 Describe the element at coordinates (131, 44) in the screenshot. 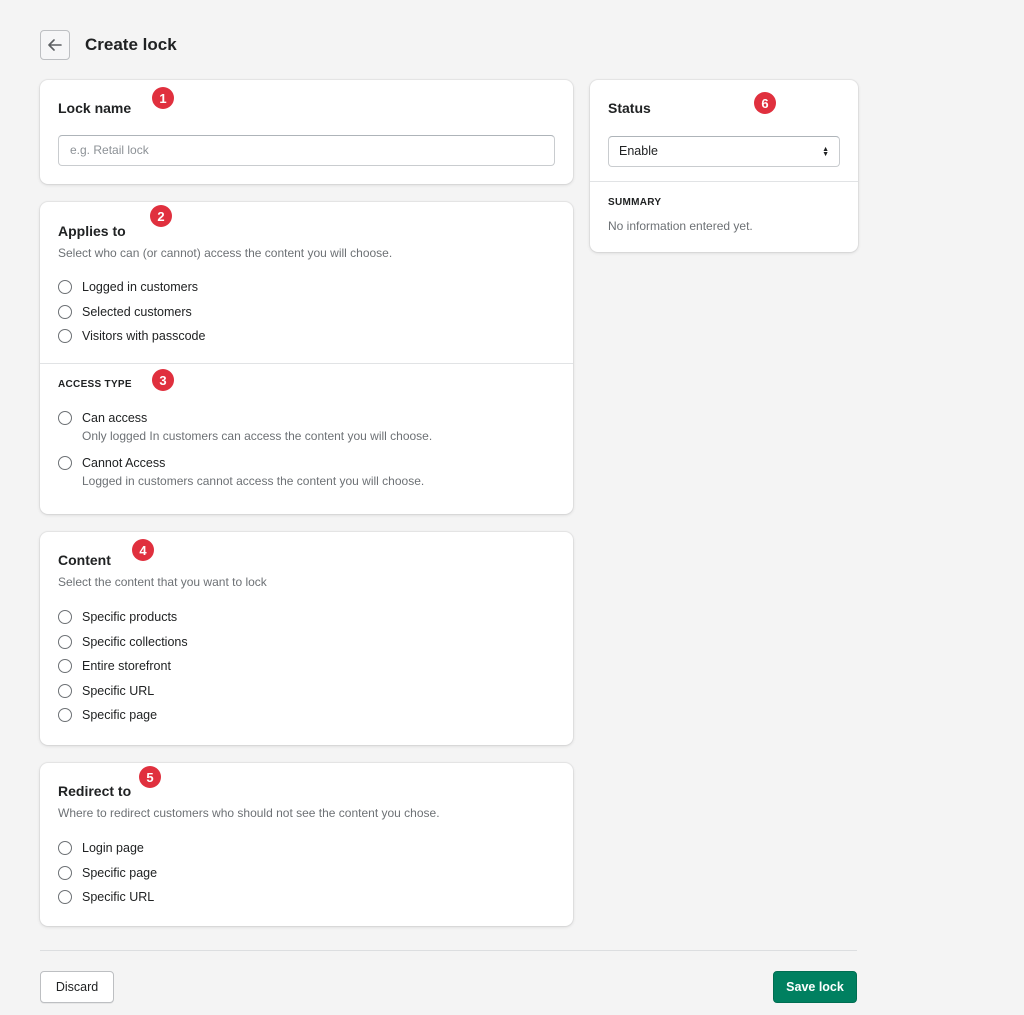

I see `page-title: Create lock` at that location.